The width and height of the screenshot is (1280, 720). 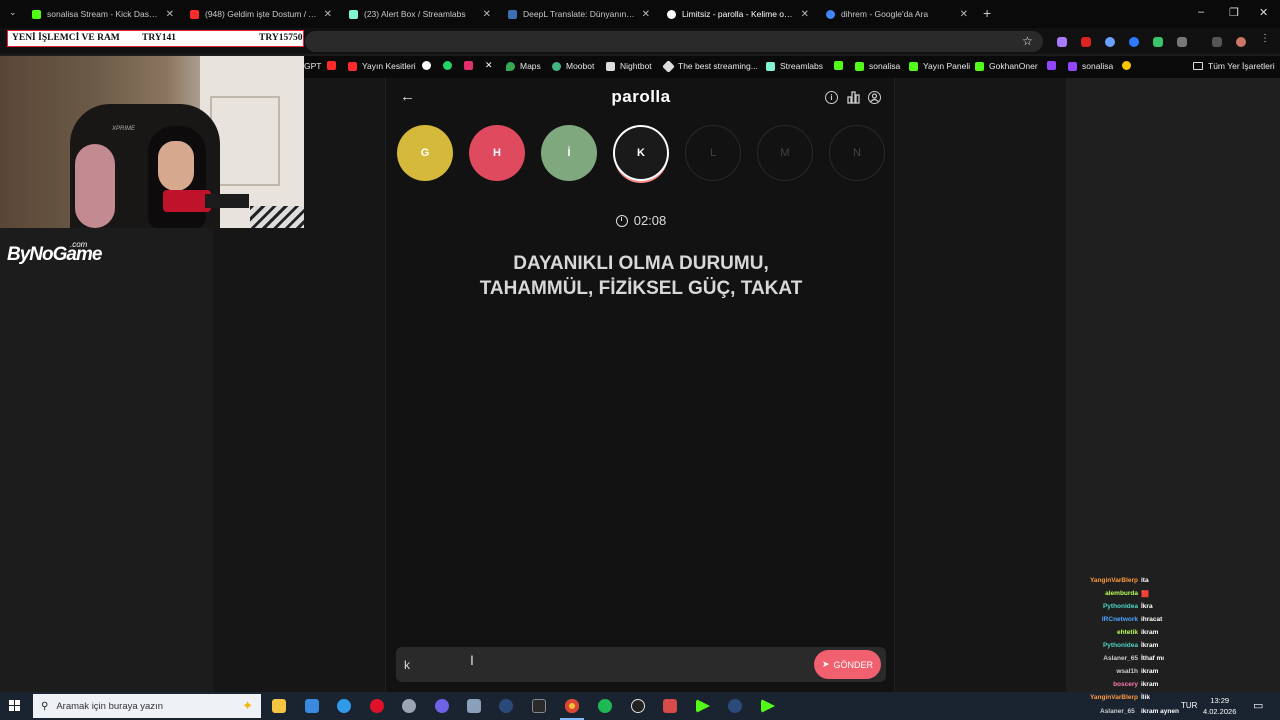 What do you see at coordinates (539, 706) in the screenshot?
I see `epic-games-icon` at bounding box center [539, 706].